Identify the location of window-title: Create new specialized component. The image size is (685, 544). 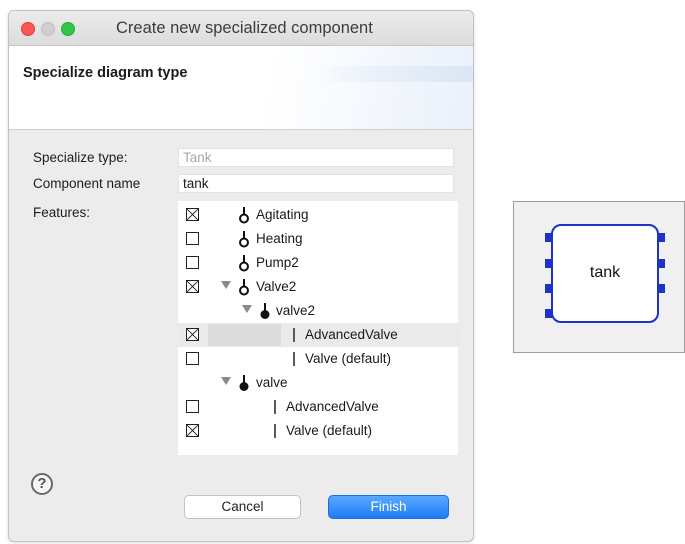
(244, 28).